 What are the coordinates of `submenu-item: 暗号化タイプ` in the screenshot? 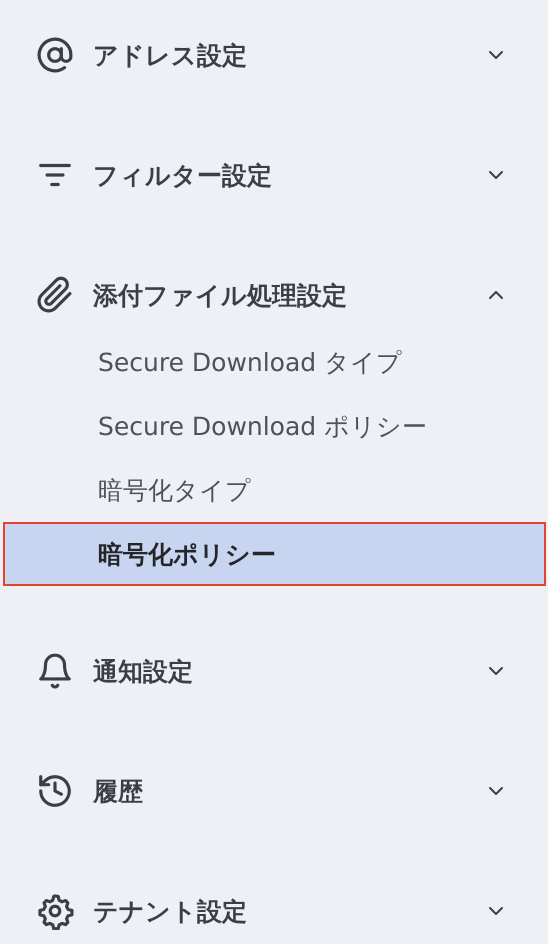 It's located at (274, 490).